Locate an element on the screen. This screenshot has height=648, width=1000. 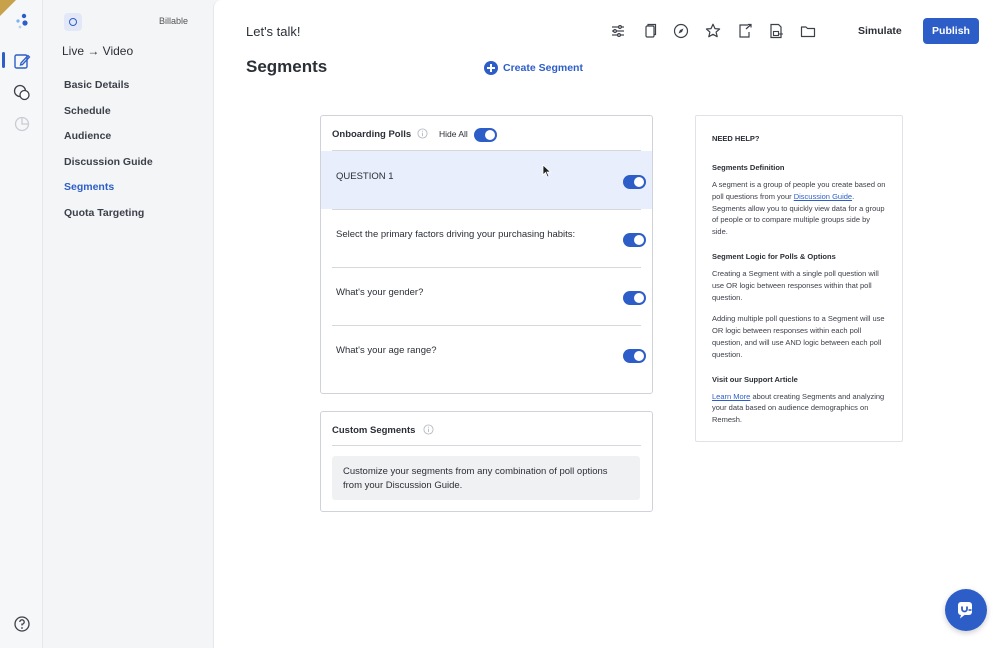
discussion-guide-link: Discussion Guide is located at coordinates (823, 196).